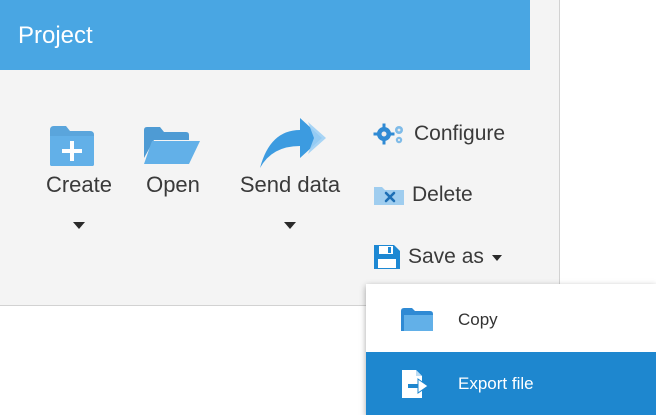  I want to click on send-data-label: Send data, so click(290, 184).